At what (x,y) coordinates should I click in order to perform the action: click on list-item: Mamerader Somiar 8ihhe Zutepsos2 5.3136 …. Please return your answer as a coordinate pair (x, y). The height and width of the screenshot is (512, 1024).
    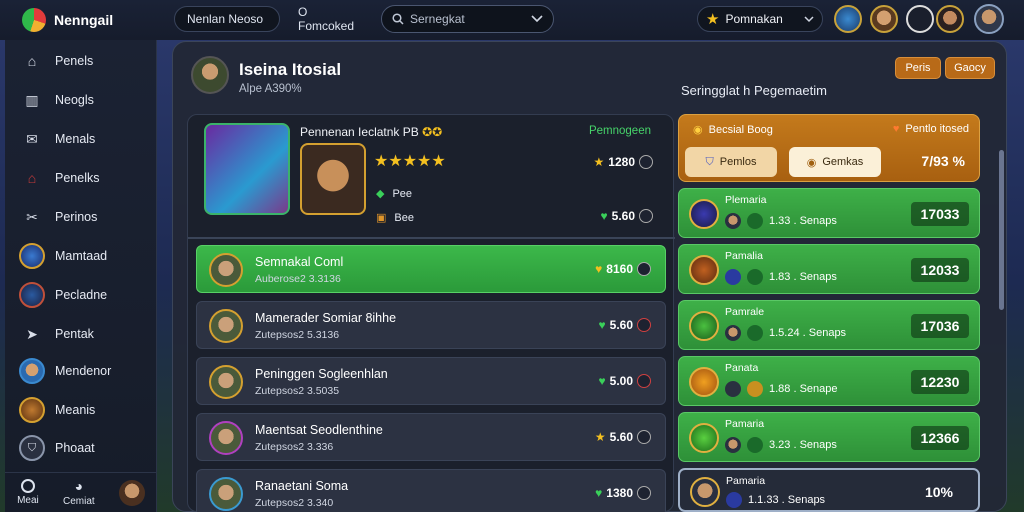
    Looking at the image, I should click on (431, 325).